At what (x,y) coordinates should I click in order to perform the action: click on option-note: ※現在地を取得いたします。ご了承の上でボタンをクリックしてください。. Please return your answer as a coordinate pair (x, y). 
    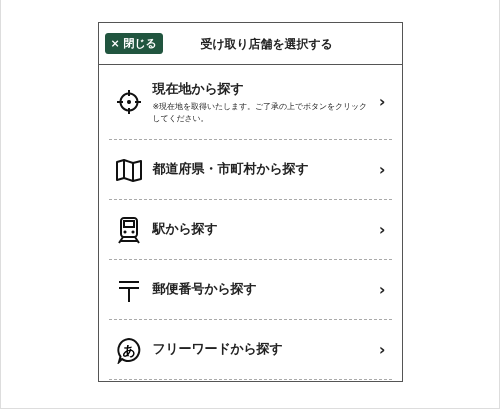
    Looking at the image, I should click on (260, 112).